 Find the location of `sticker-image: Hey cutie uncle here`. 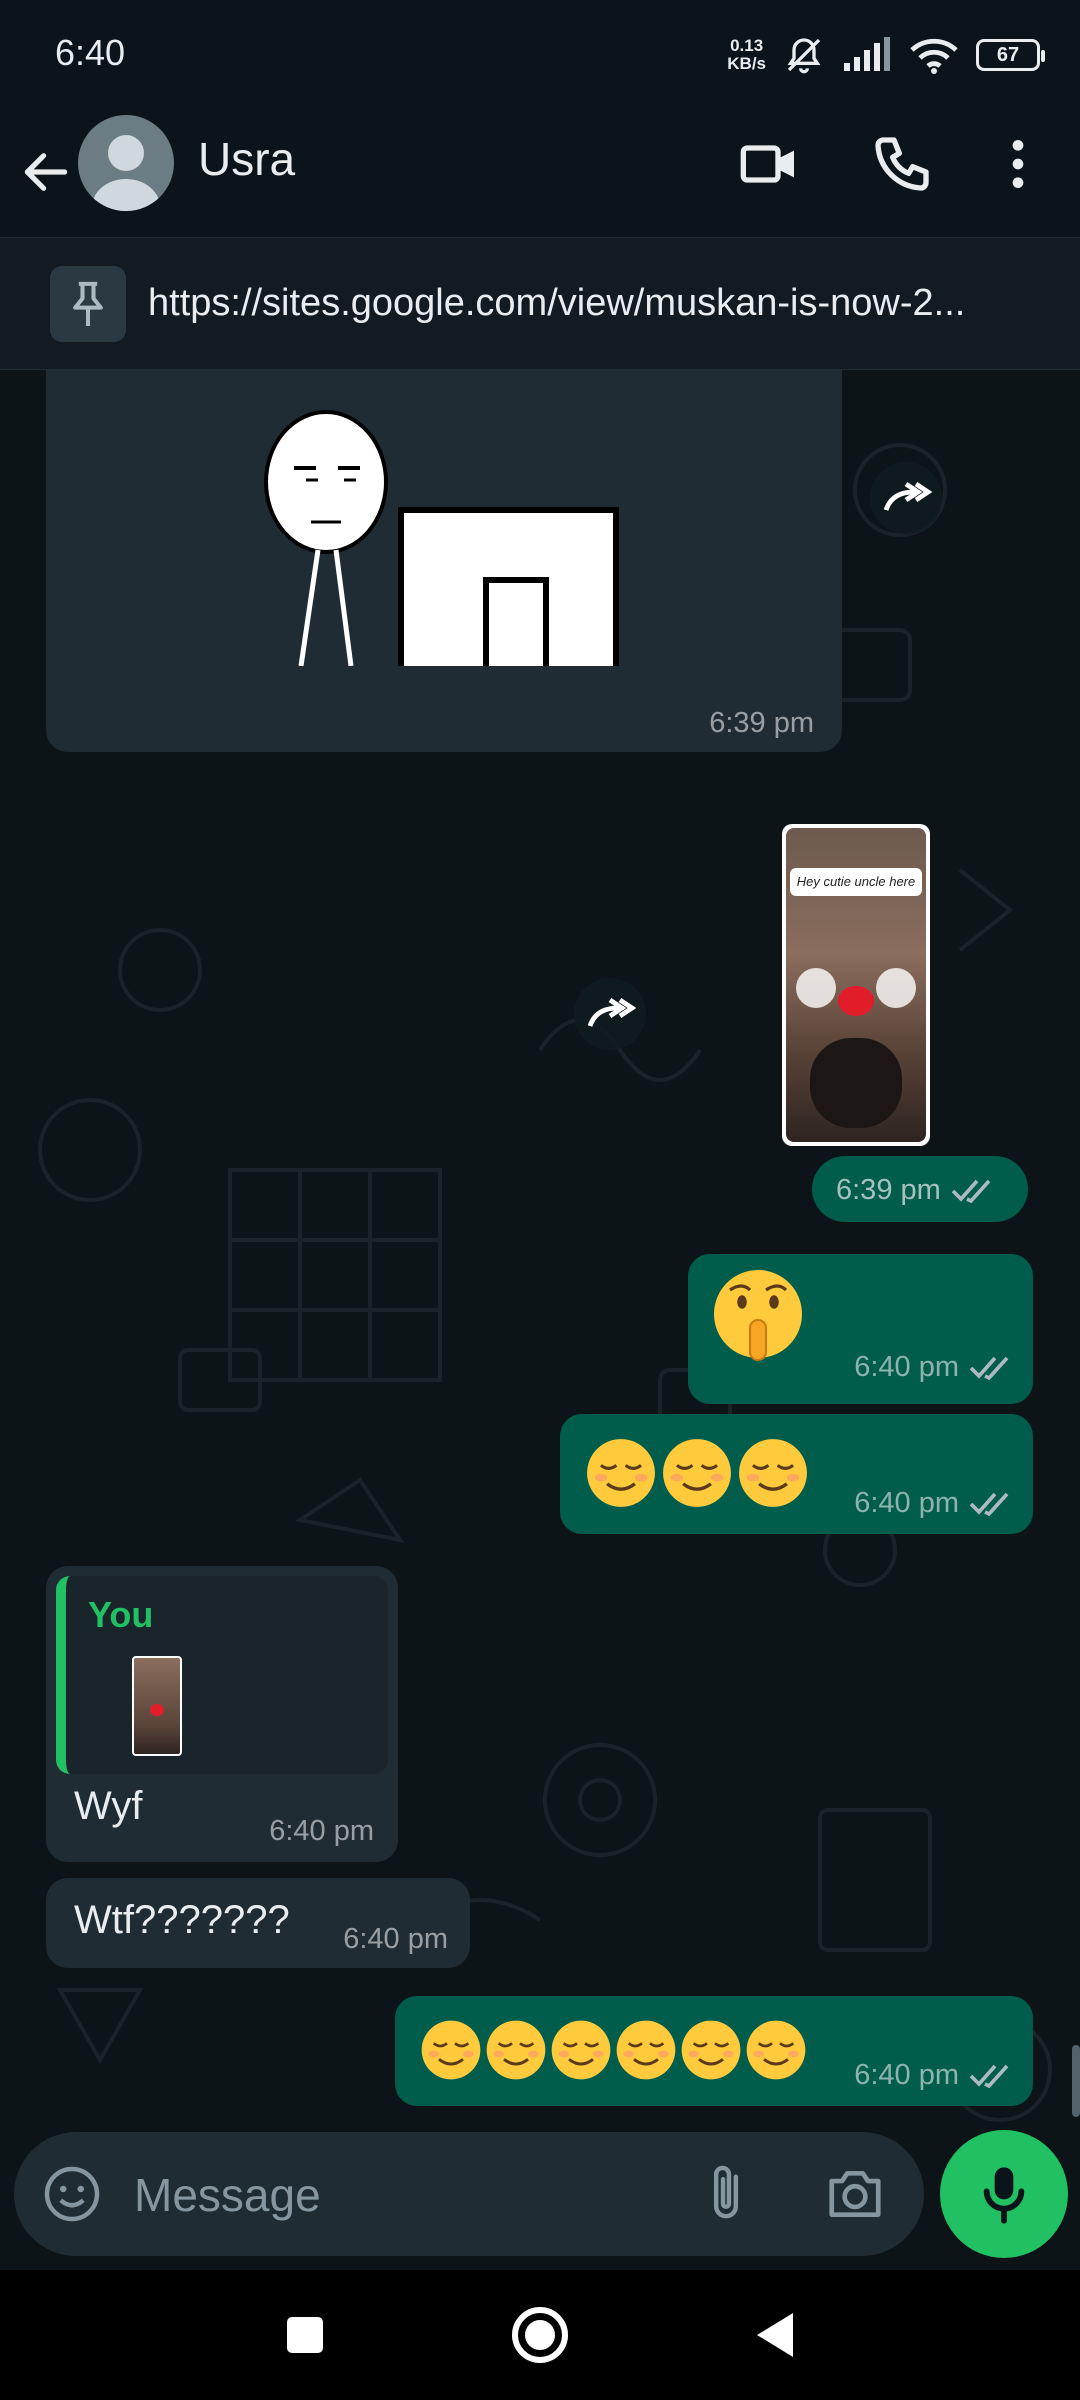

sticker-image: Hey cutie uncle here is located at coordinates (856, 985).